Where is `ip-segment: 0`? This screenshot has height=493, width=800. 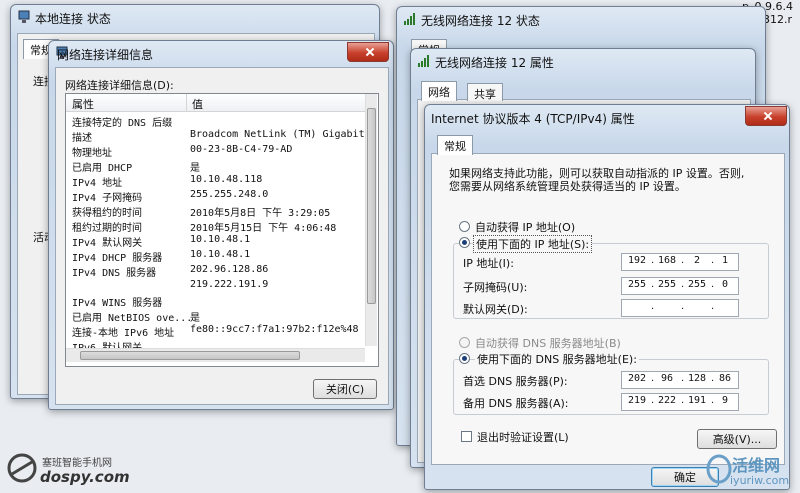 ip-segment: 0 is located at coordinates (725, 284).